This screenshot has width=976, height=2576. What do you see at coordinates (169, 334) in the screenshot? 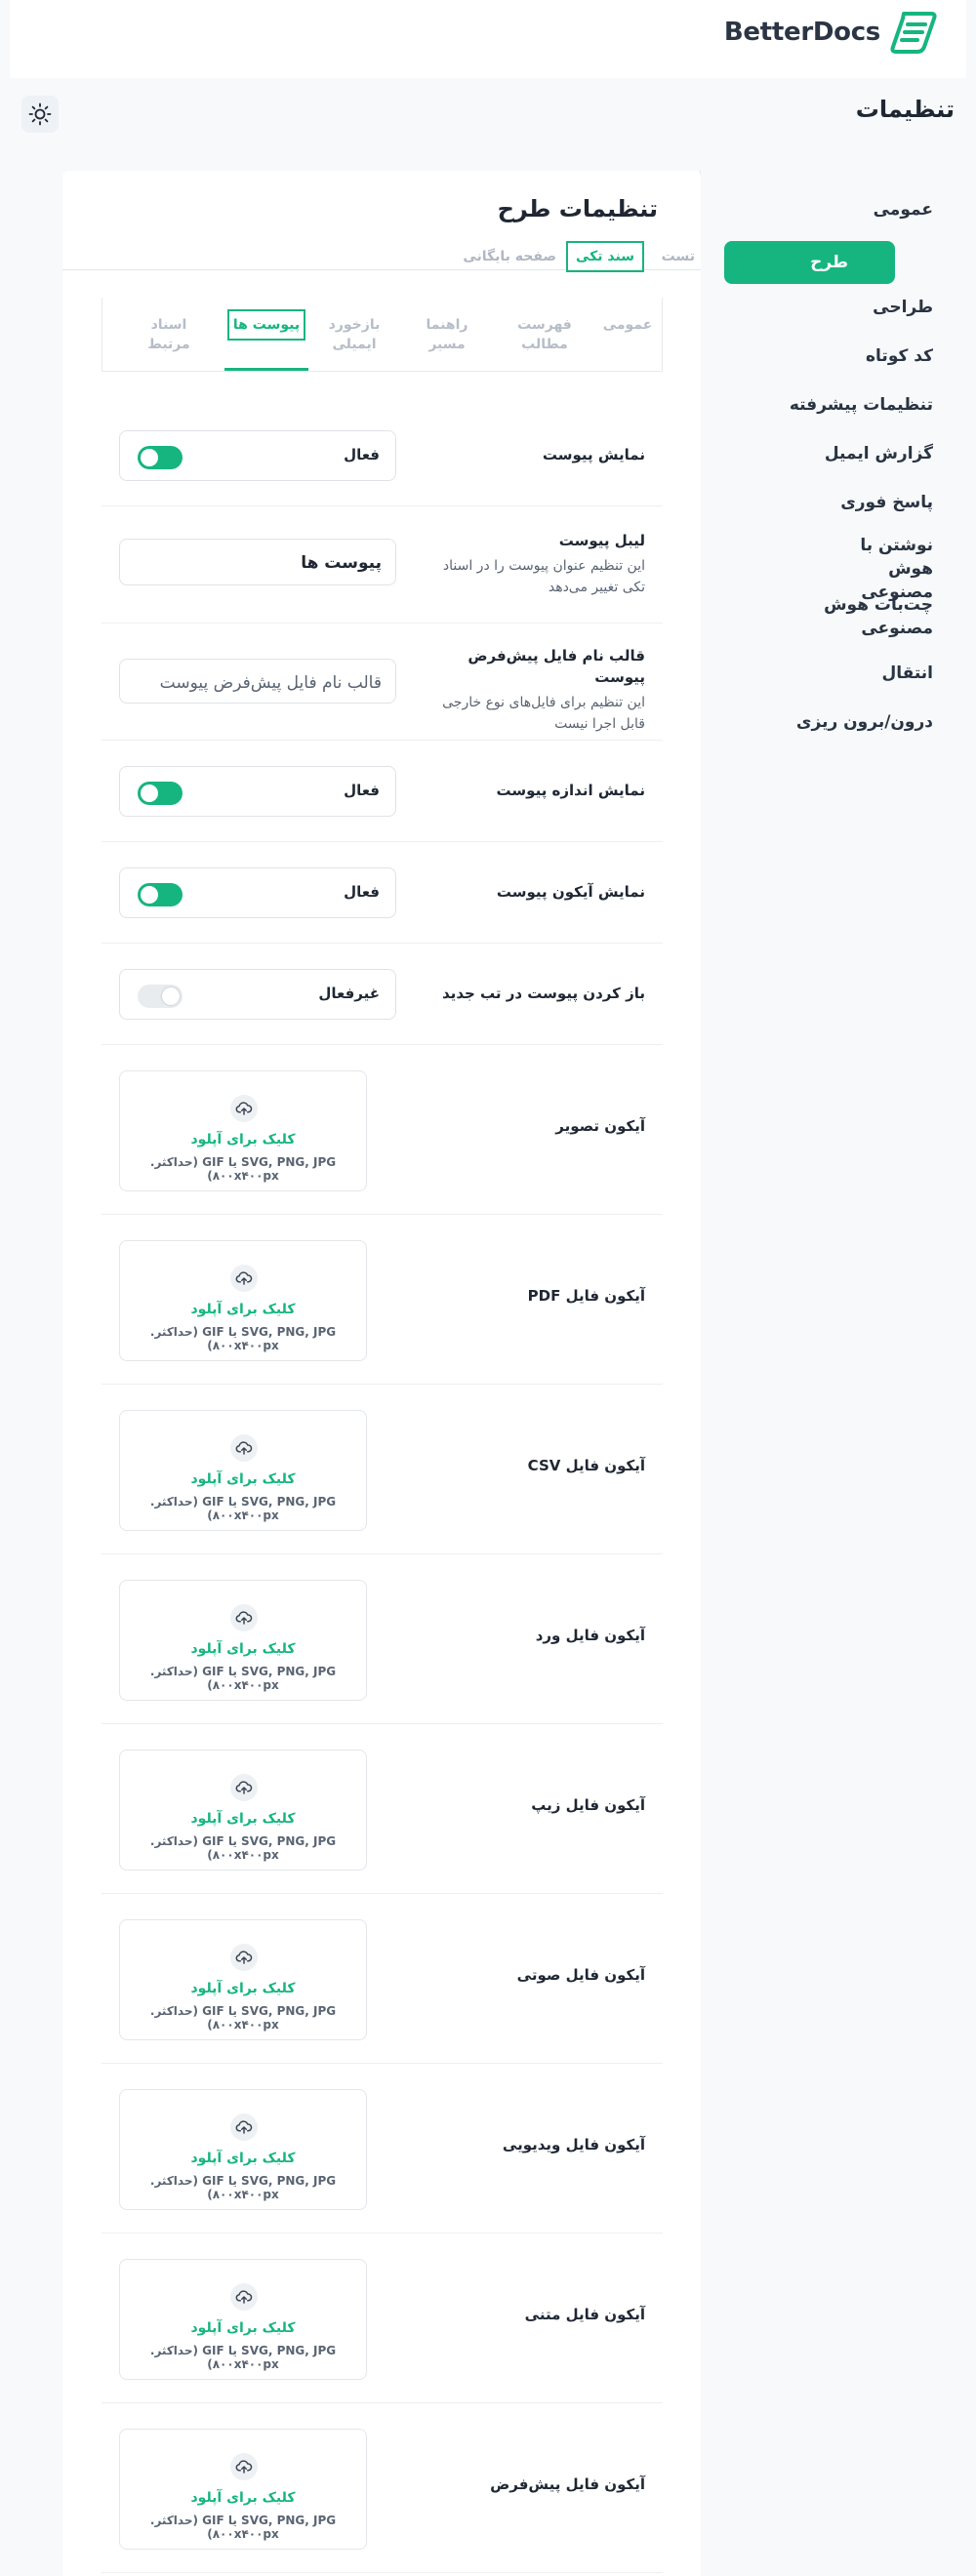
I see `subtab-related-docs: اسناد مرتبط` at bounding box center [169, 334].